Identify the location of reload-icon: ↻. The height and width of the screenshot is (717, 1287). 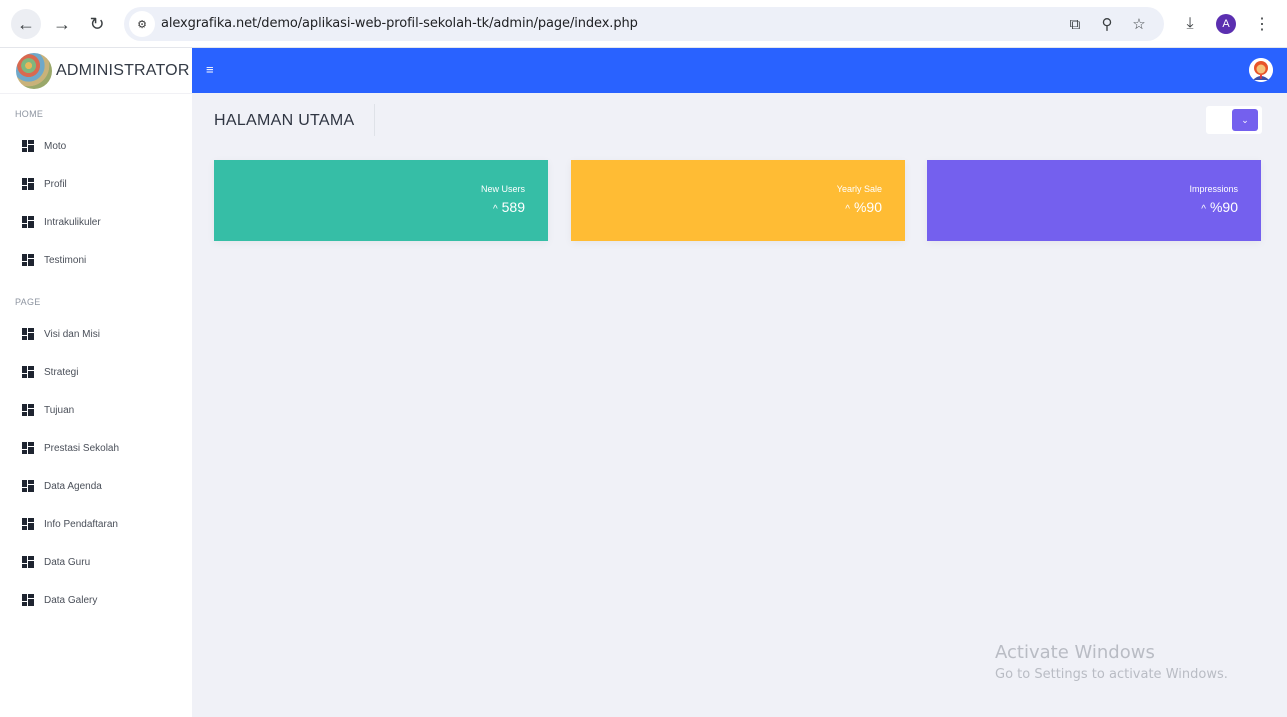
(97, 23).